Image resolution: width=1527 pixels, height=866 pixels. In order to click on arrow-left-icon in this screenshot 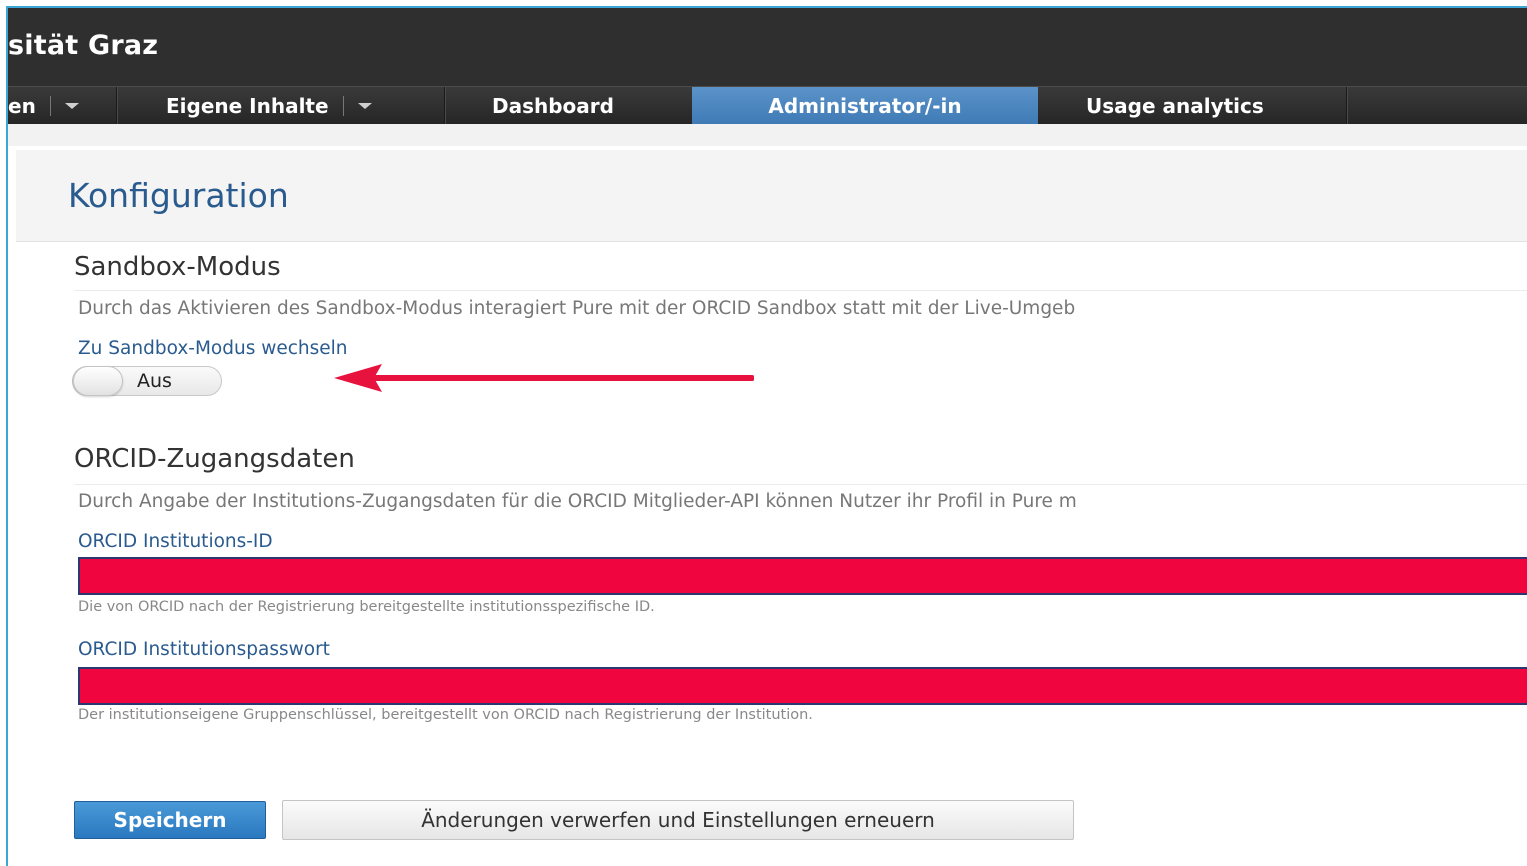, I will do `click(544, 378)`.